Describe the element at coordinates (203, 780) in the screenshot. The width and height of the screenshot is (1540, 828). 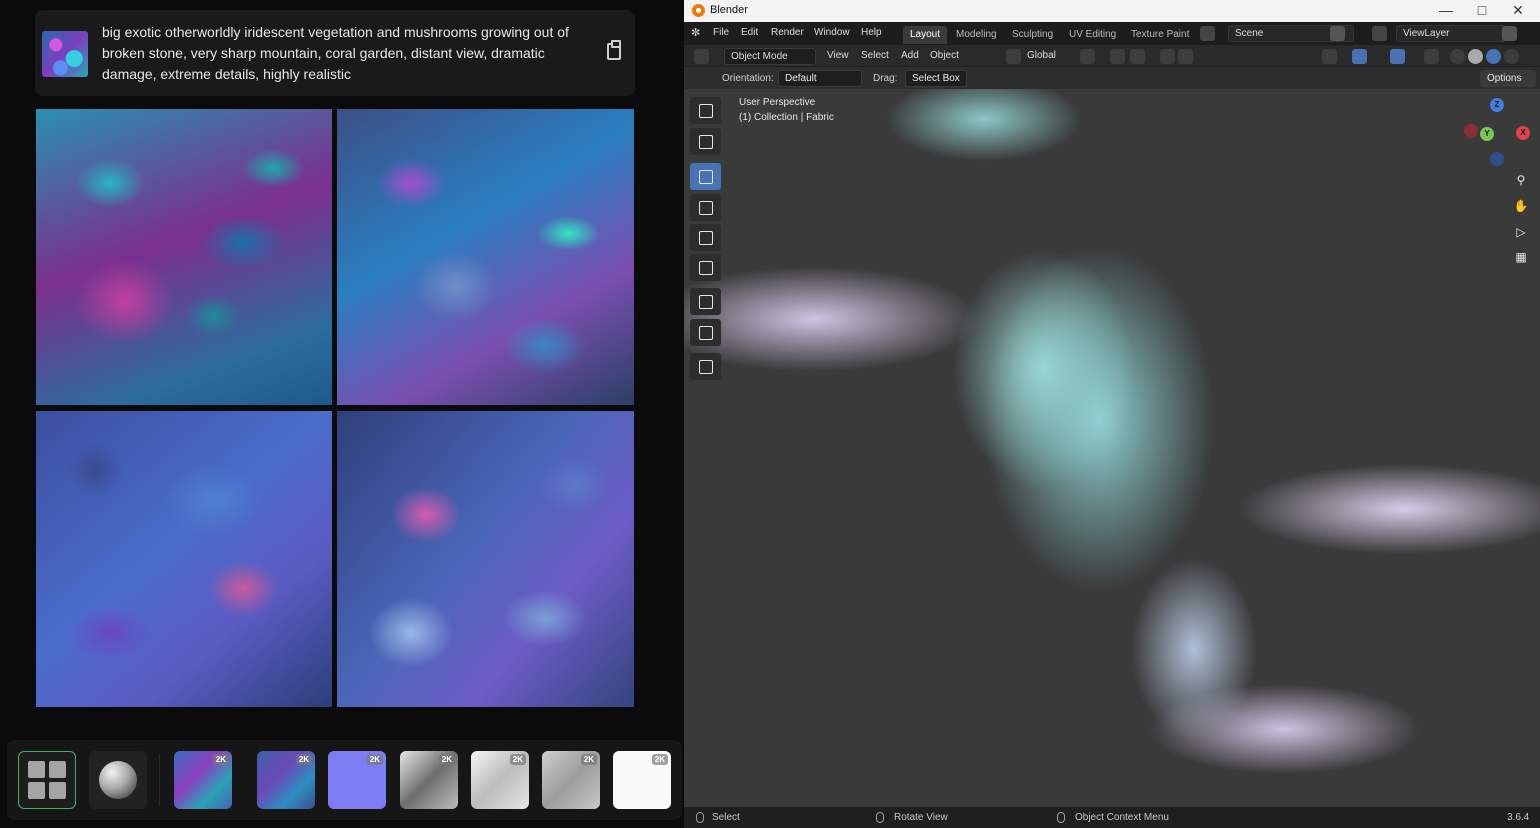
I see `map-albedo: 2K` at that location.